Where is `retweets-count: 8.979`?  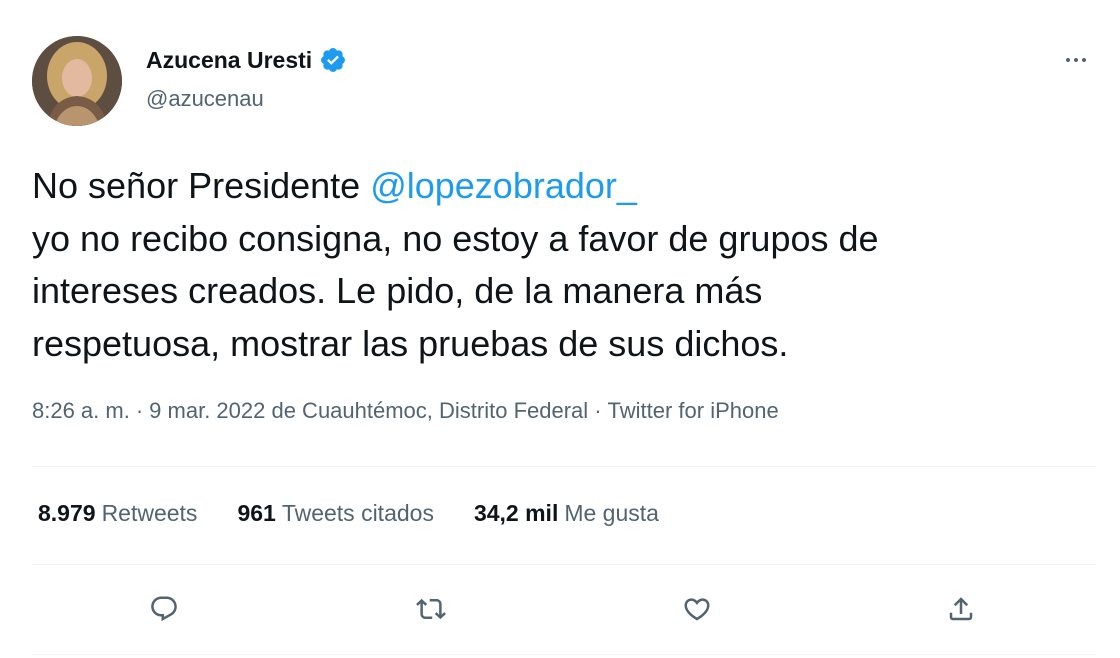 retweets-count: 8.979 is located at coordinates (67, 513).